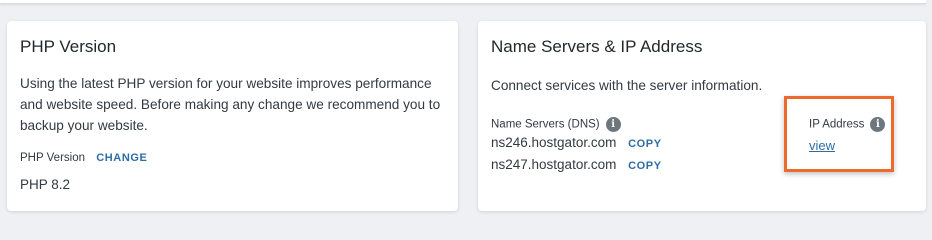 The image size is (932, 240). What do you see at coordinates (597, 46) in the screenshot?
I see `ns-card-title: Name Servers & IP Address` at bounding box center [597, 46].